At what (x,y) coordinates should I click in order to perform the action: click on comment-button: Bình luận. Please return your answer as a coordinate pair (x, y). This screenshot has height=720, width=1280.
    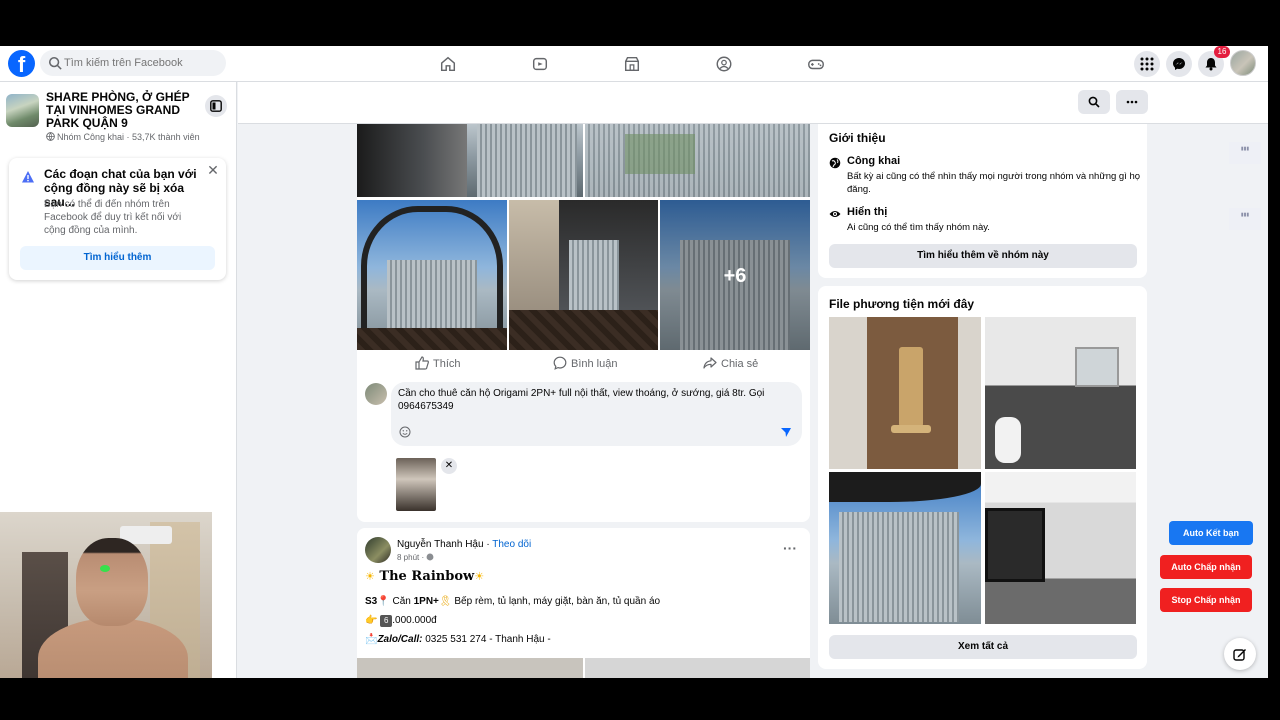
    Looking at the image, I should click on (585, 364).